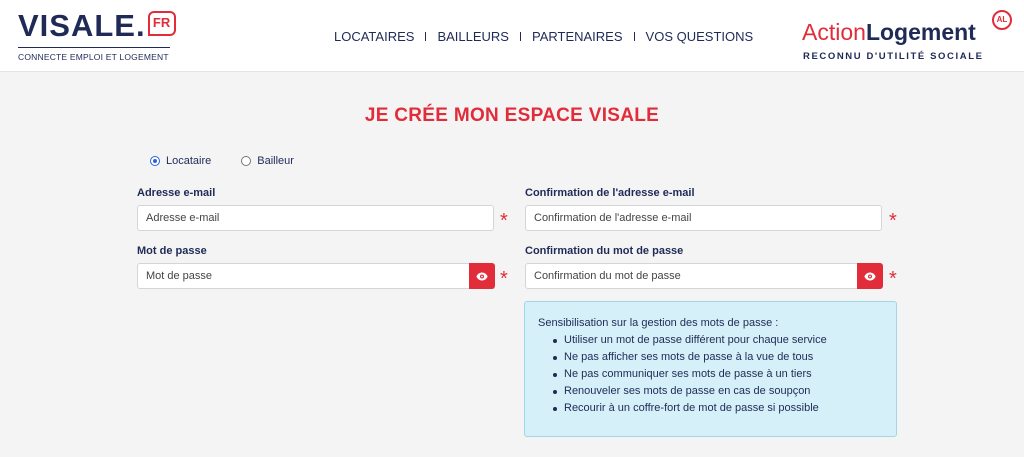 This screenshot has width=1024, height=457. Describe the element at coordinates (512, 115) in the screenshot. I see `page-title: JE CRÉE MON ESPACE VISALE` at that location.